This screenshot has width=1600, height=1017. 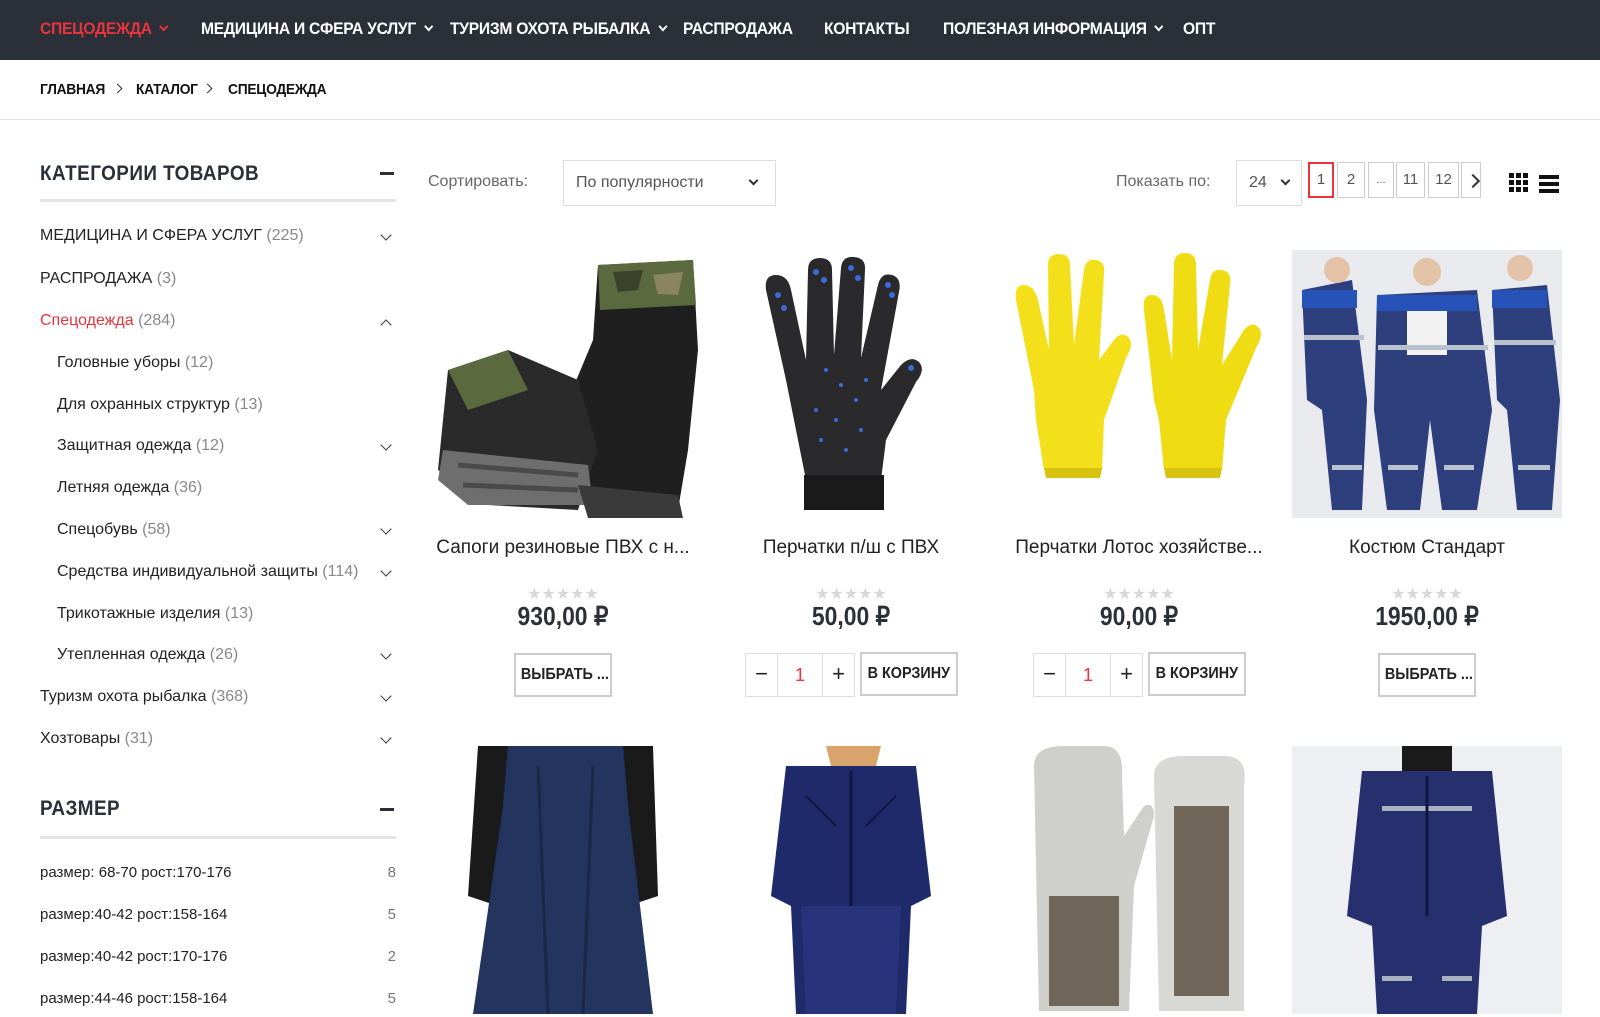 What do you see at coordinates (1443, 180) in the screenshot?
I see `page-12: 12` at bounding box center [1443, 180].